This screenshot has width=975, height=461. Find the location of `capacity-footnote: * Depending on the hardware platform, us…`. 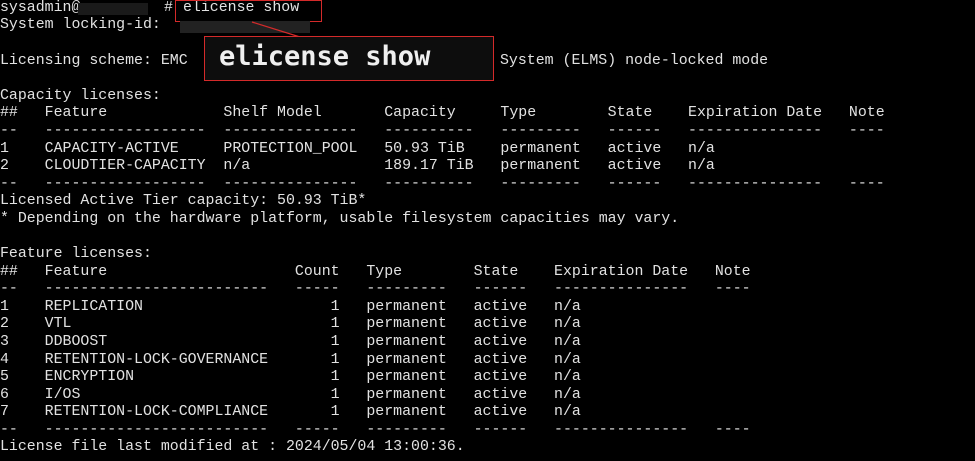

capacity-footnote: * Depending on the hardware platform, us… is located at coordinates (340, 219).